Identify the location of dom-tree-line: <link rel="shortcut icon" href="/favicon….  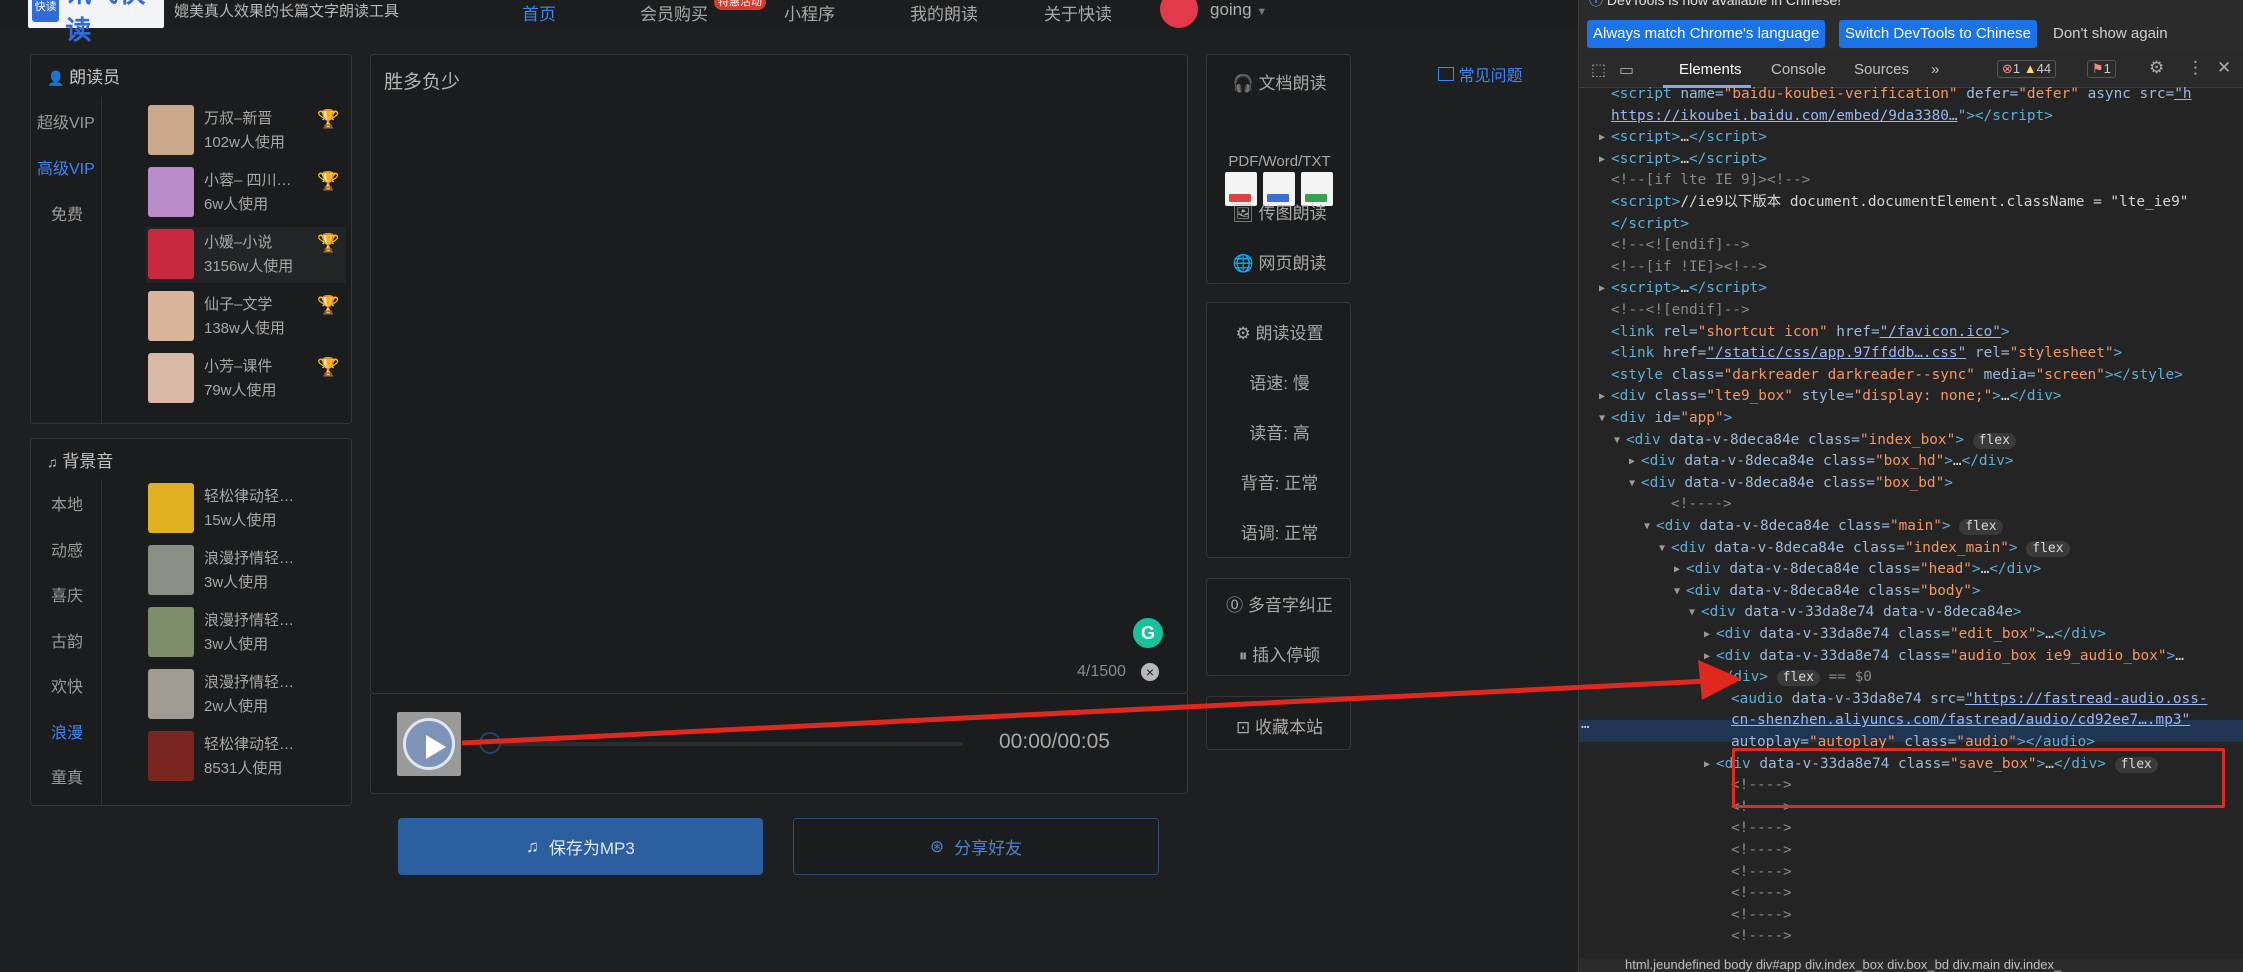
(1810, 332).